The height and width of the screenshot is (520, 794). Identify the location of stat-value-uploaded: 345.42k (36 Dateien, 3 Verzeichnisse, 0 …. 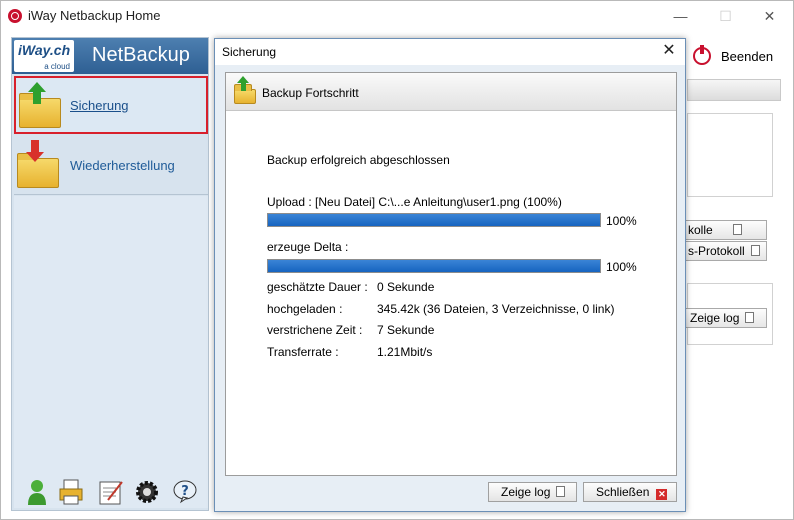
(496, 309).